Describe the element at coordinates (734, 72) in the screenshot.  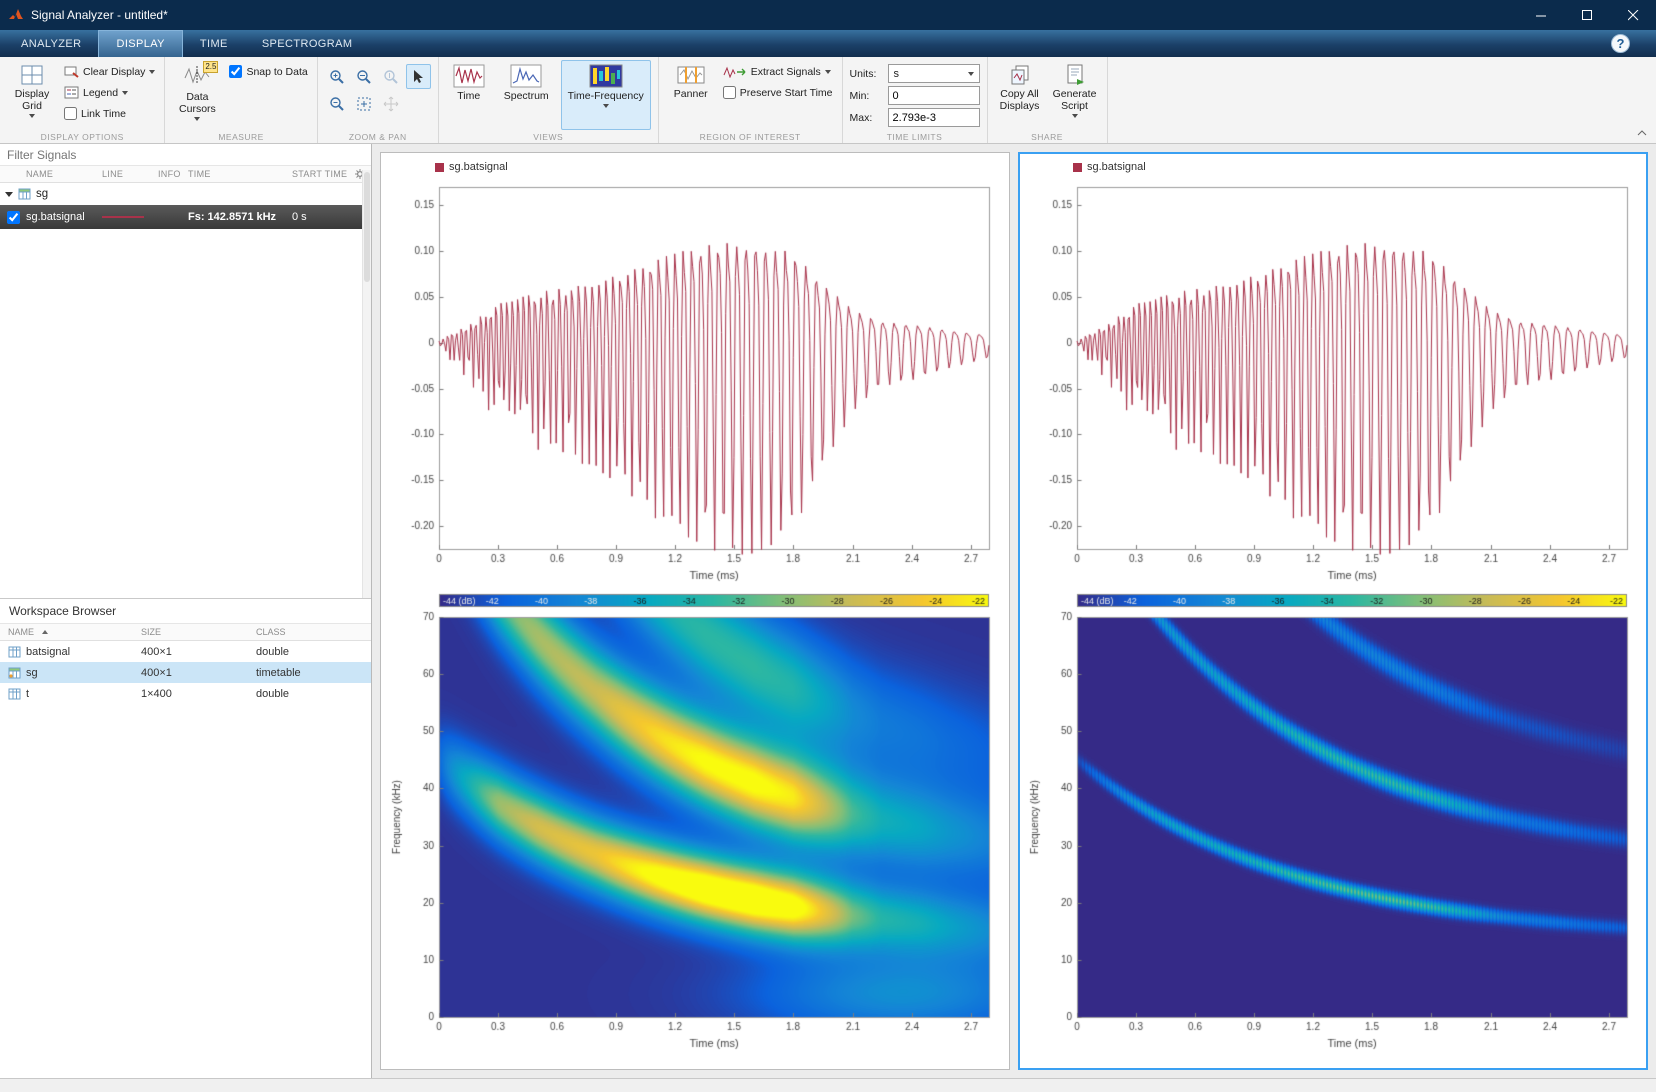
I see `extract-signals-icon` at that location.